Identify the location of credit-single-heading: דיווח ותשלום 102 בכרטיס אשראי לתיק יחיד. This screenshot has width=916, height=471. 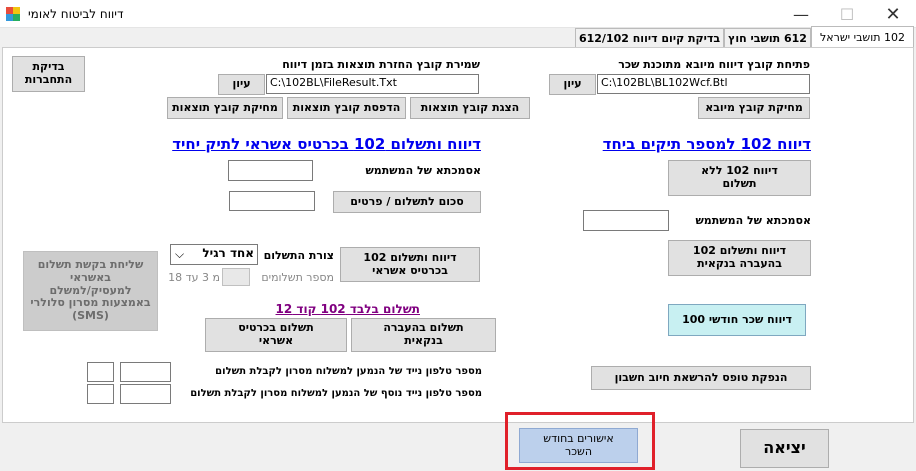
(323, 144).